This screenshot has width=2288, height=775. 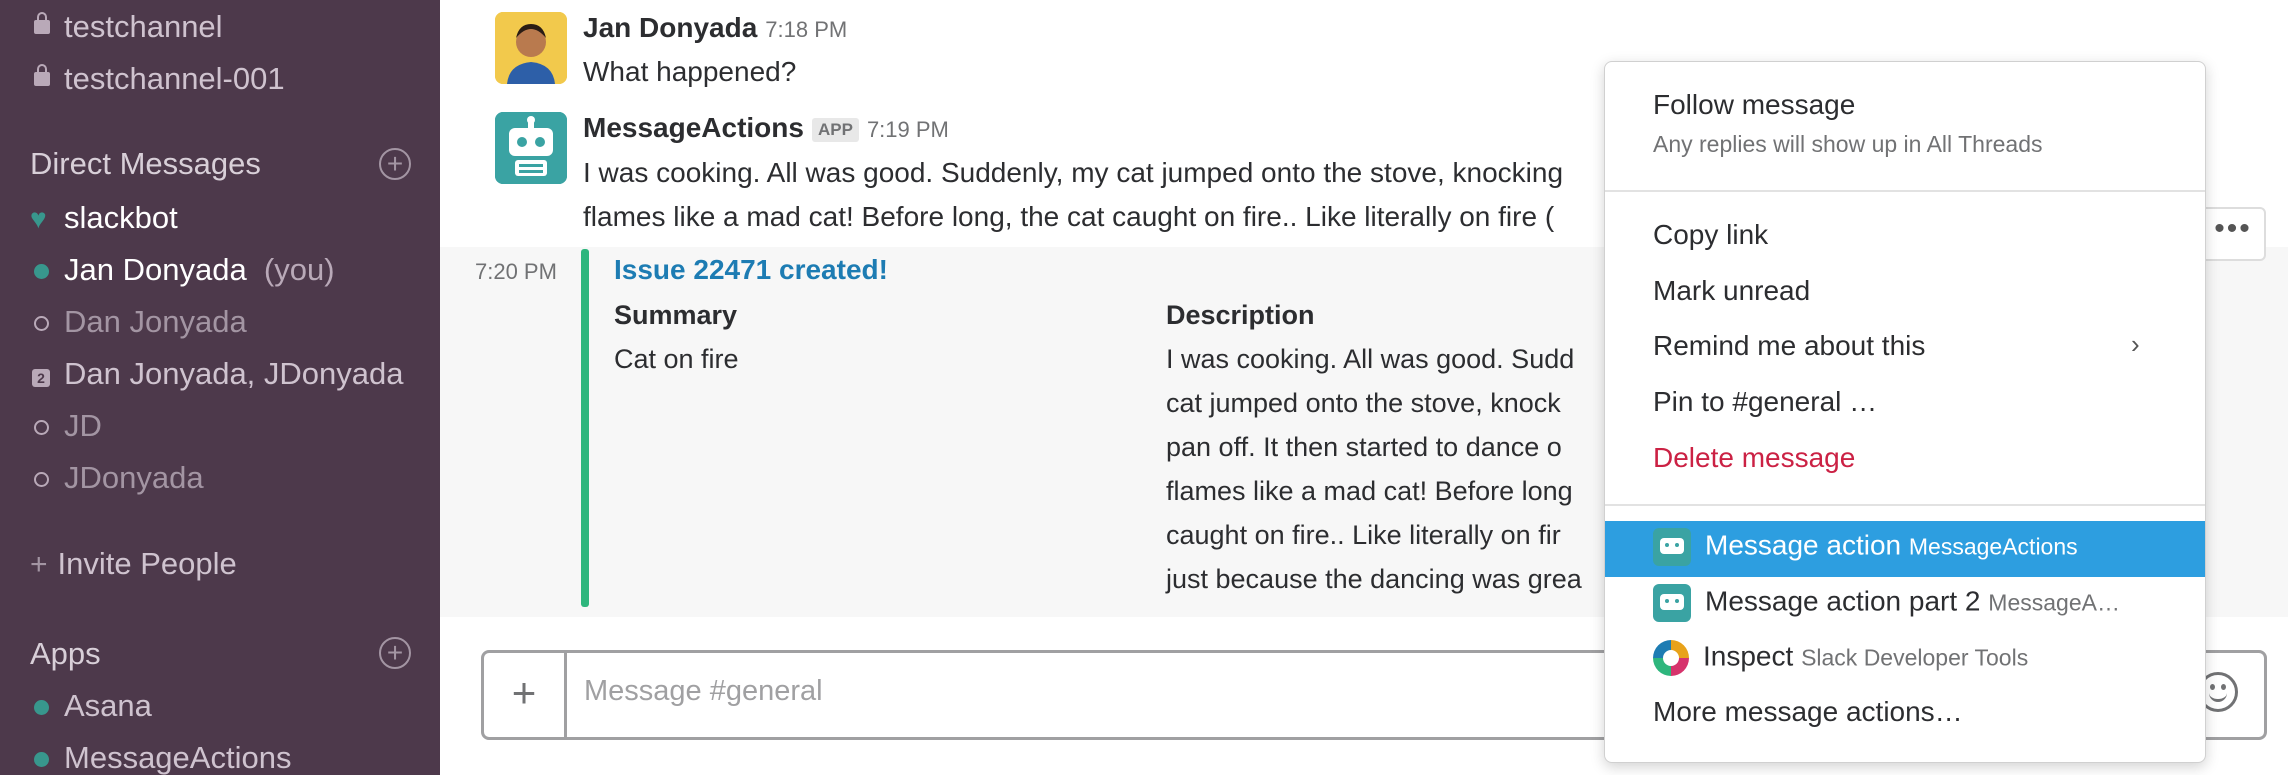 I want to click on sidebar-channel-testchannel-001: testchannel-001, so click(x=157, y=80).